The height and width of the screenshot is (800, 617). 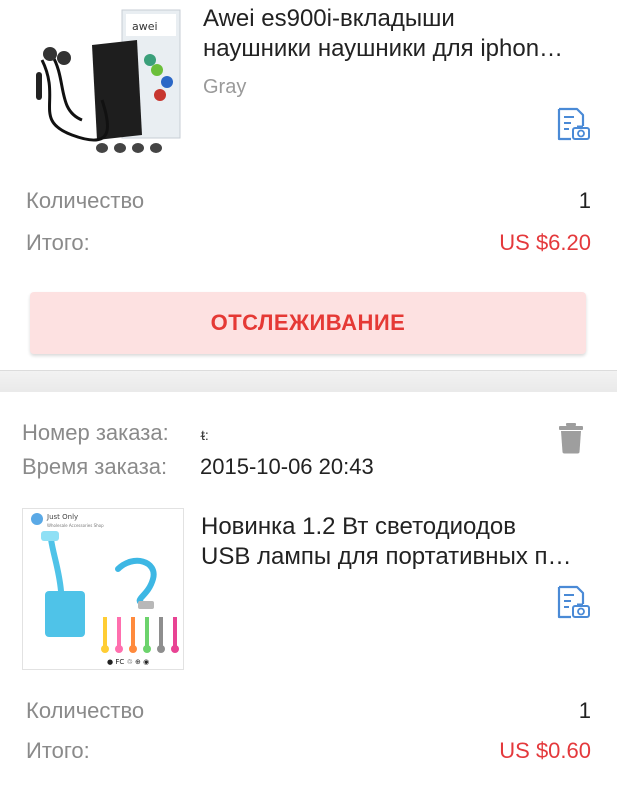 I want to click on svg-text: Wholesale Accessories Shop, so click(x=75, y=525).